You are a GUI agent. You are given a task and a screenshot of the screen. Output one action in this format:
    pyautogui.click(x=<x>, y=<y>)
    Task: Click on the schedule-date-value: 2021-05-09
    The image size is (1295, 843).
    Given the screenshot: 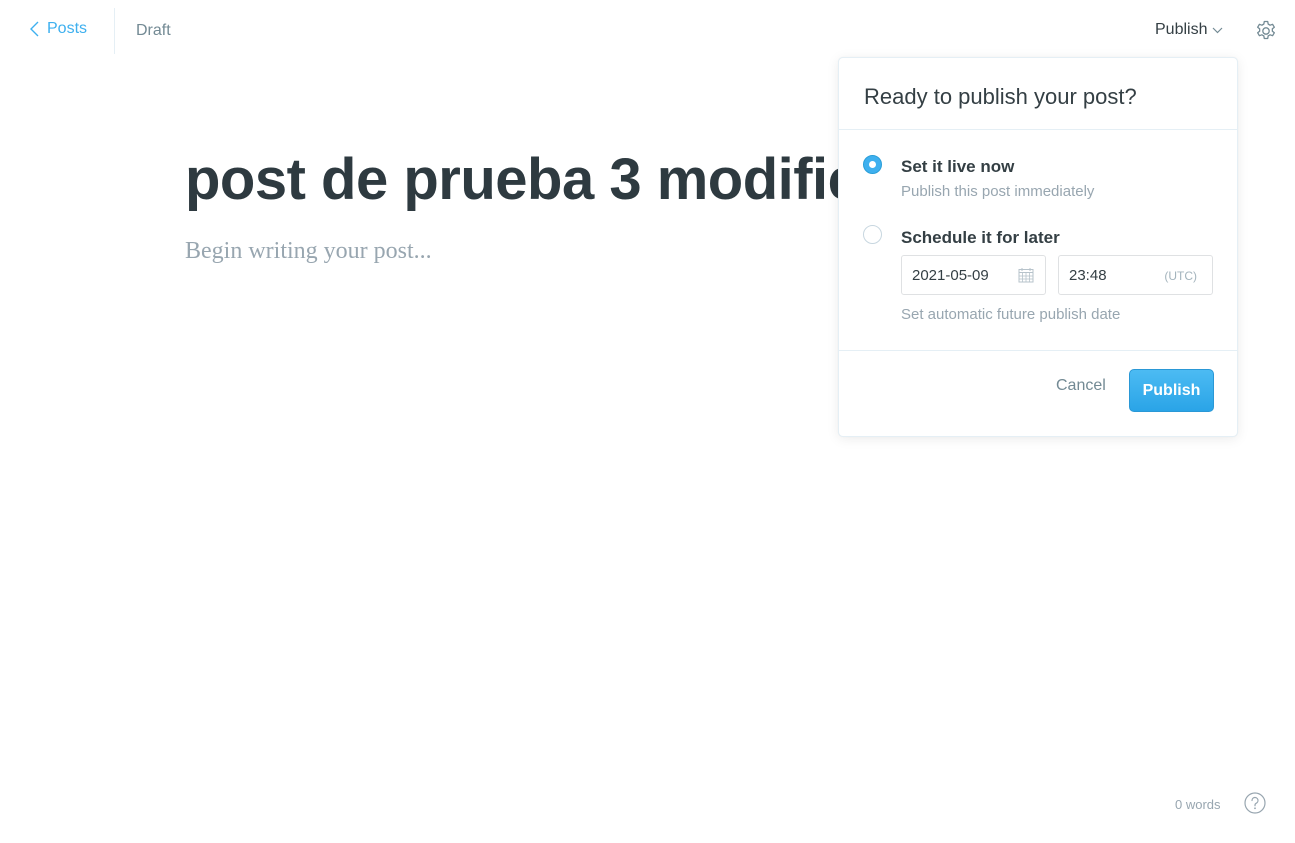 What is the action you would take?
    pyautogui.click(x=950, y=275)
    